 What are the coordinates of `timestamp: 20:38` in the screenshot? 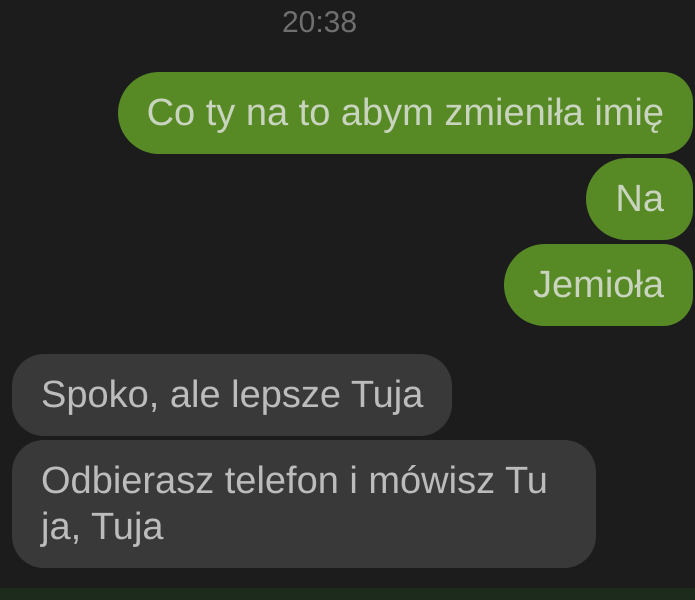 It's located at (320, 23).